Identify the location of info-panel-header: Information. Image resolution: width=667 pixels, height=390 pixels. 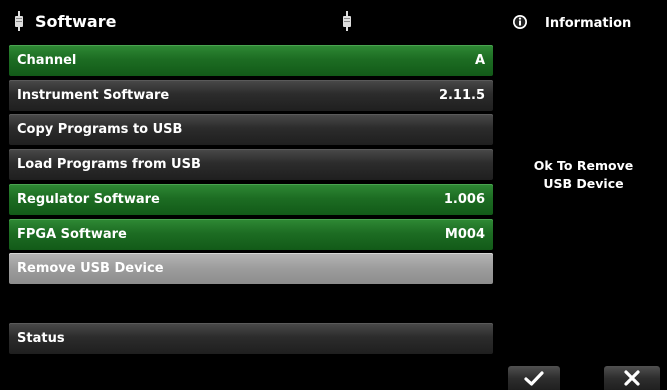
(583, 22).